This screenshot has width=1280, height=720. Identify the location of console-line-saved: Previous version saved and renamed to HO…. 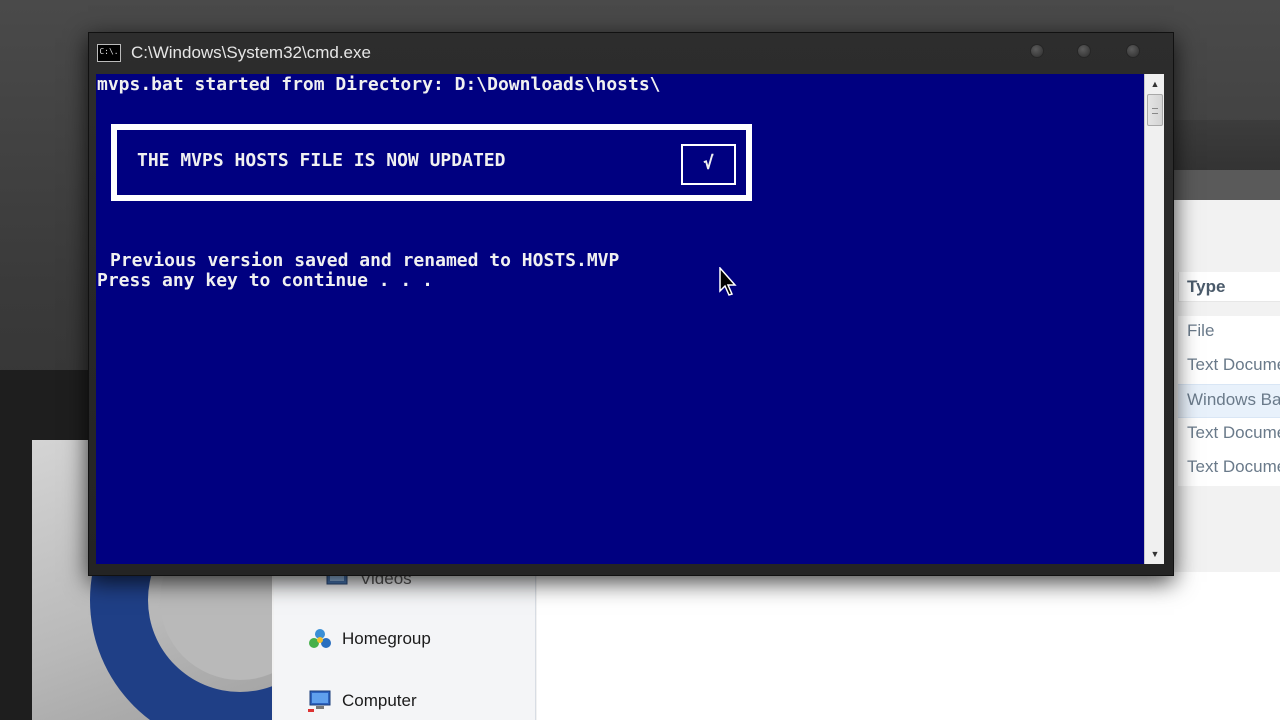
(365, 260).